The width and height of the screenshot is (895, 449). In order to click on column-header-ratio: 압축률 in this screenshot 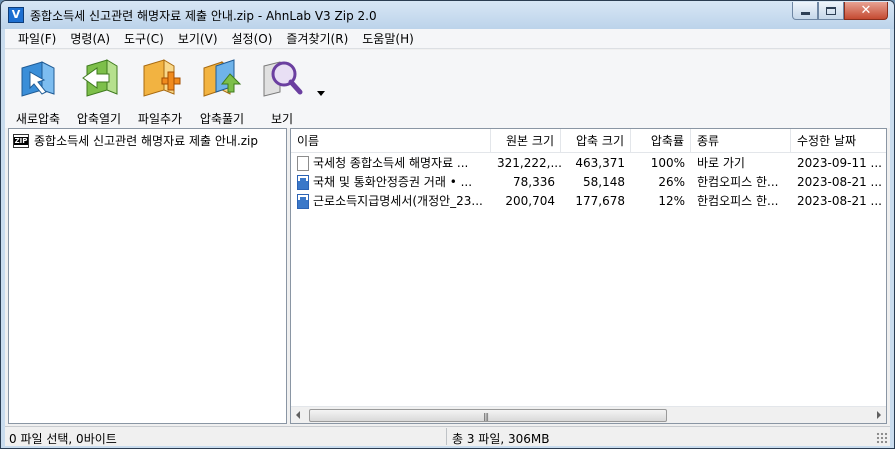, I will do `click(661, 141)`.